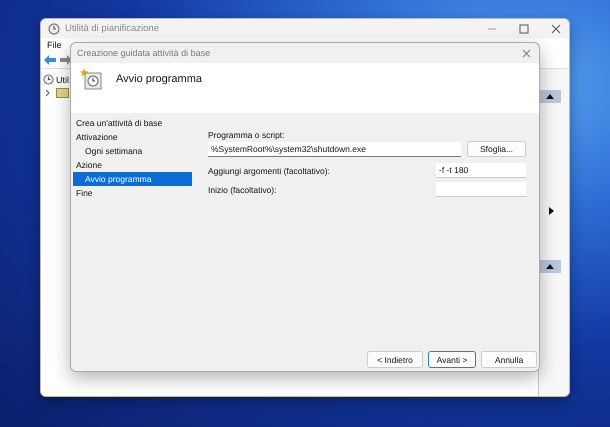 The height and width of the screenshot is (427, 610). What do you see at coordinates (54, 45) in the screenshot?
I see `menu-item: File` at bounding box center [54, 45].